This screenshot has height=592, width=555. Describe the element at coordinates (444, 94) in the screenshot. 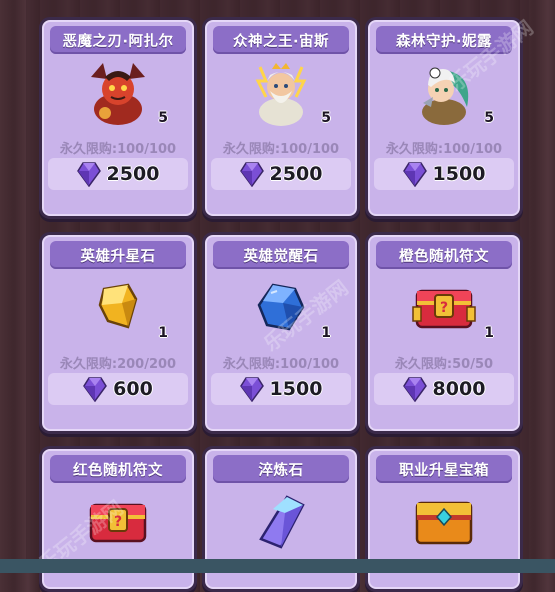

I see `forest-hero-icon` at that location.